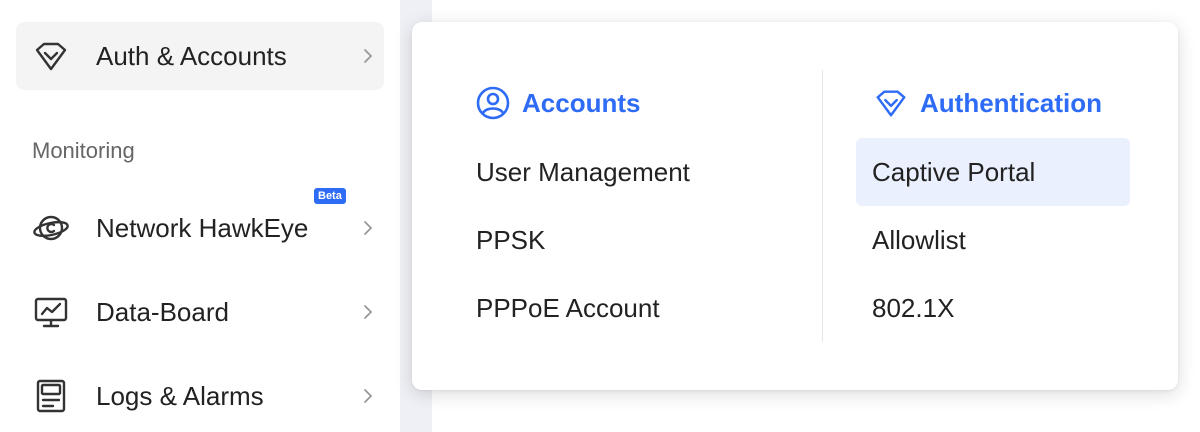  What do you see at coordinates (1011, 102) in the screenshot?
I see `authentication-title: Authentication` at bounding box center [1011, 102].